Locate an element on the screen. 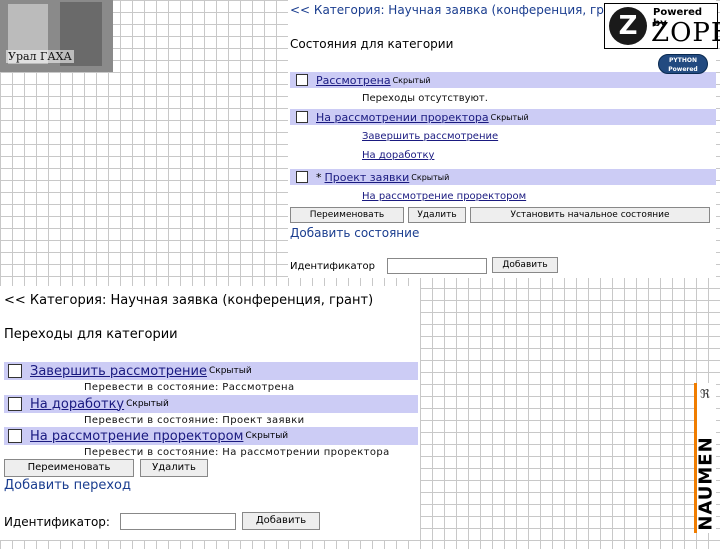 This screenshot has height=549, width=720. uralgakha-logo: Урал ГАХА is located at coordinates (56, 36).